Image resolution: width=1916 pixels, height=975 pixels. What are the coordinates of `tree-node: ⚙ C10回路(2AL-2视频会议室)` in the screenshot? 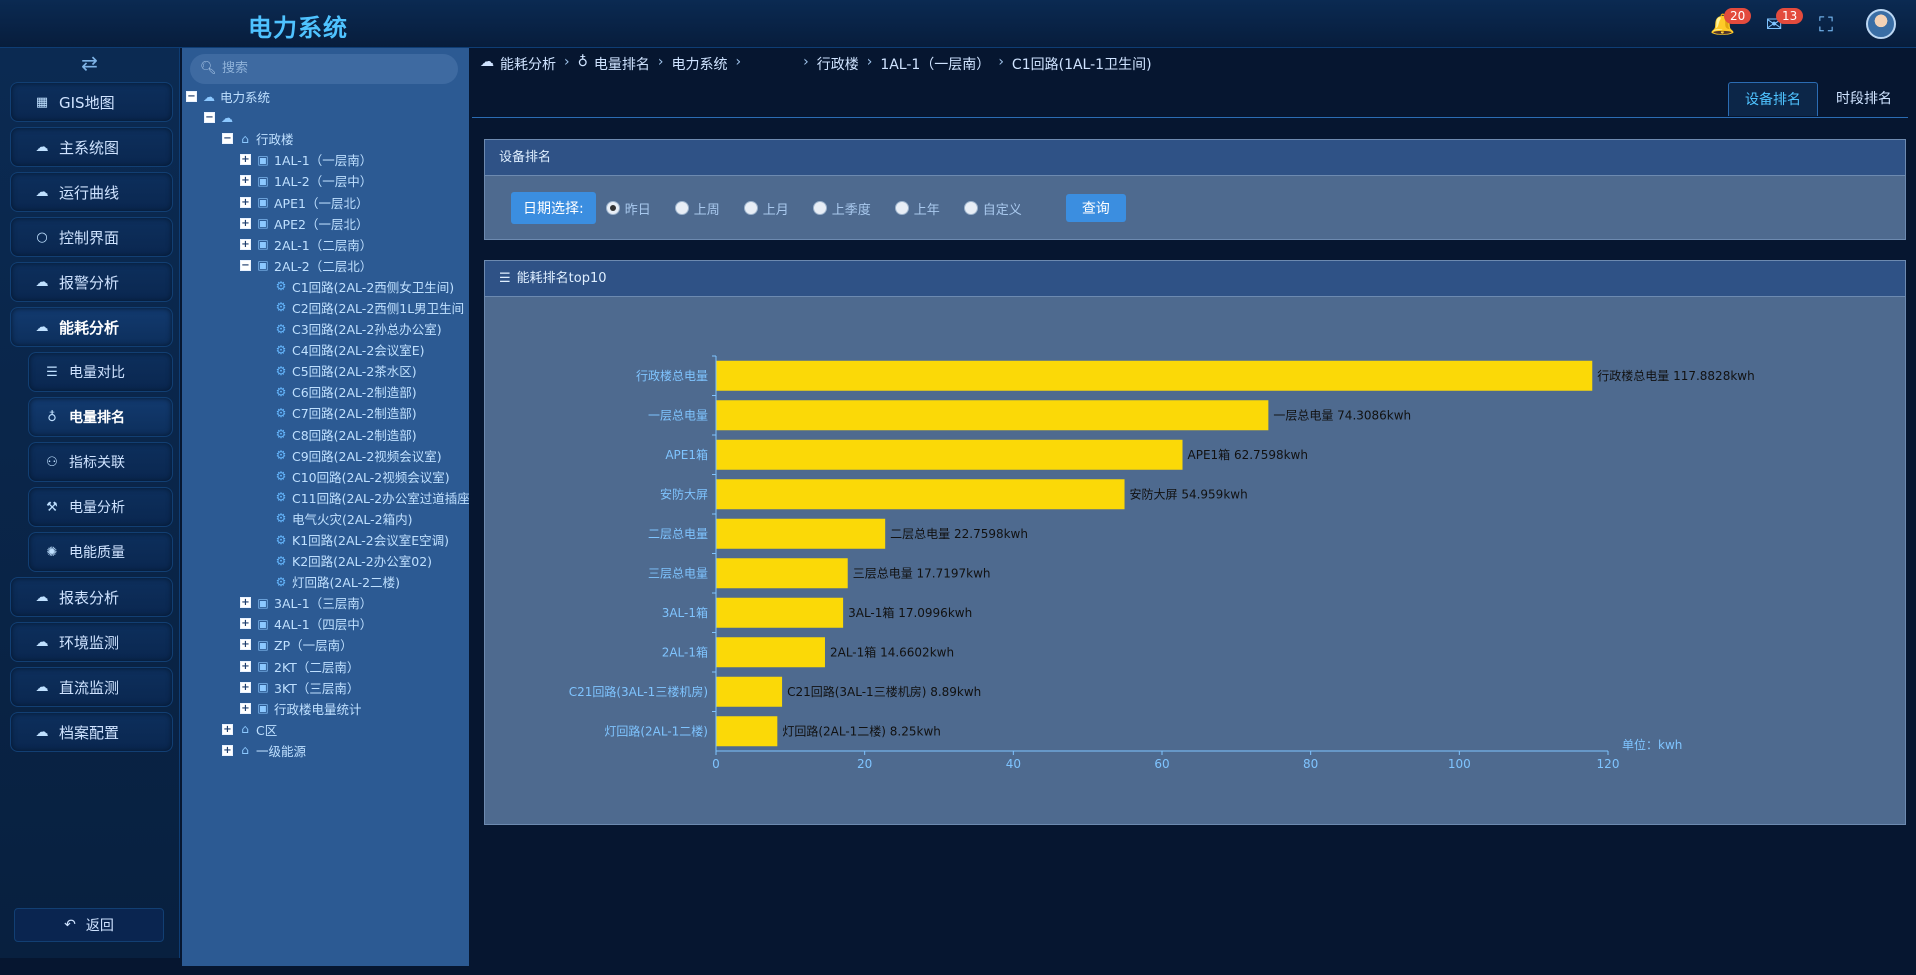 It's located at (325, 476).